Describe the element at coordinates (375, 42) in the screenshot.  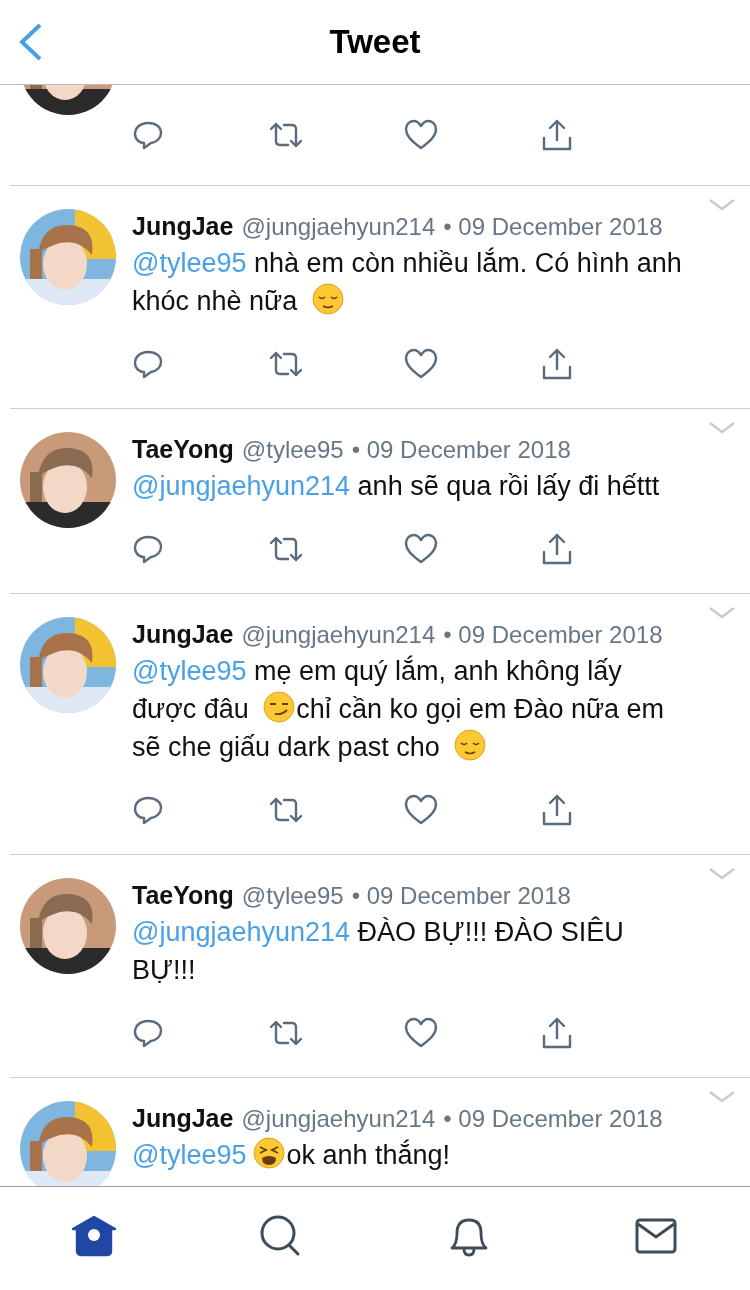
I see `page-title: Tweet` at that location.